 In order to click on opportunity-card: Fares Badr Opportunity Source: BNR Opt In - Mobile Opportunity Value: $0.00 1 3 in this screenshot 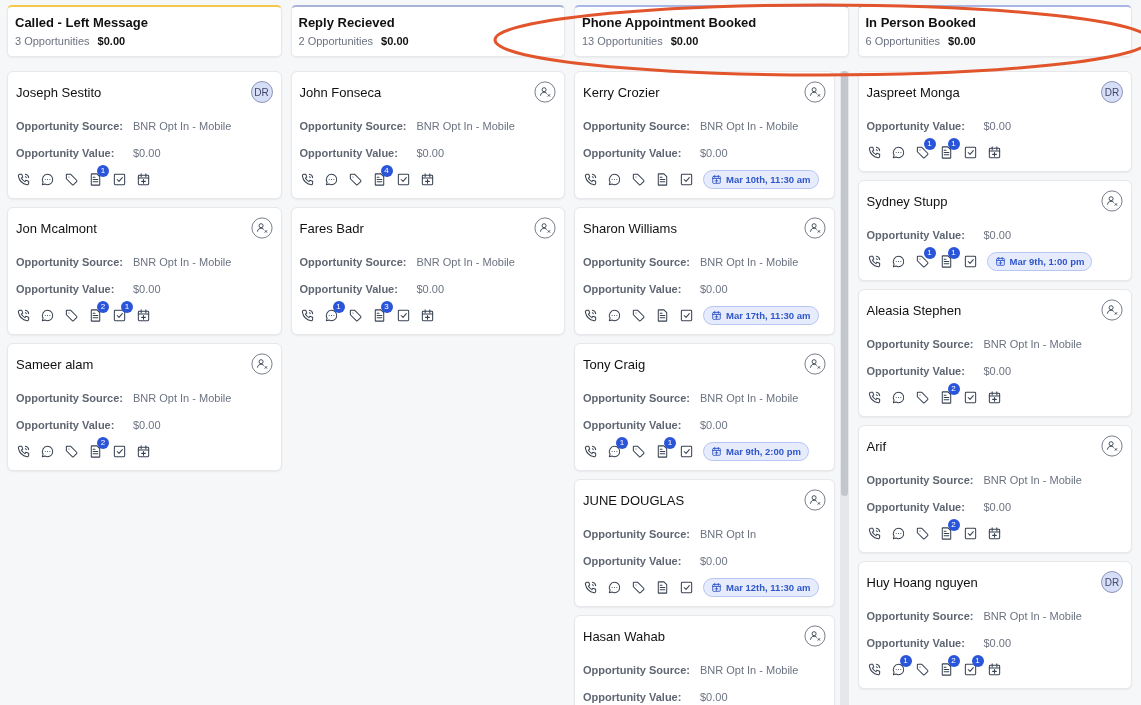, I will do `click(427, 271)`.